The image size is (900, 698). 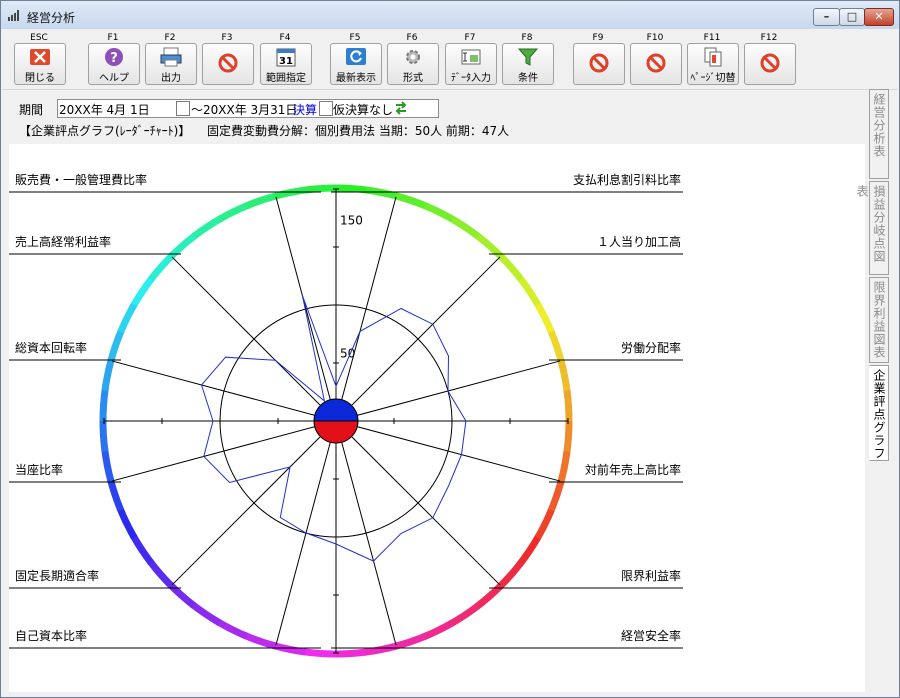 I want to click on tab-sonneki-bunkiten: 損益分岐点図表, so click(x=872, y=228).